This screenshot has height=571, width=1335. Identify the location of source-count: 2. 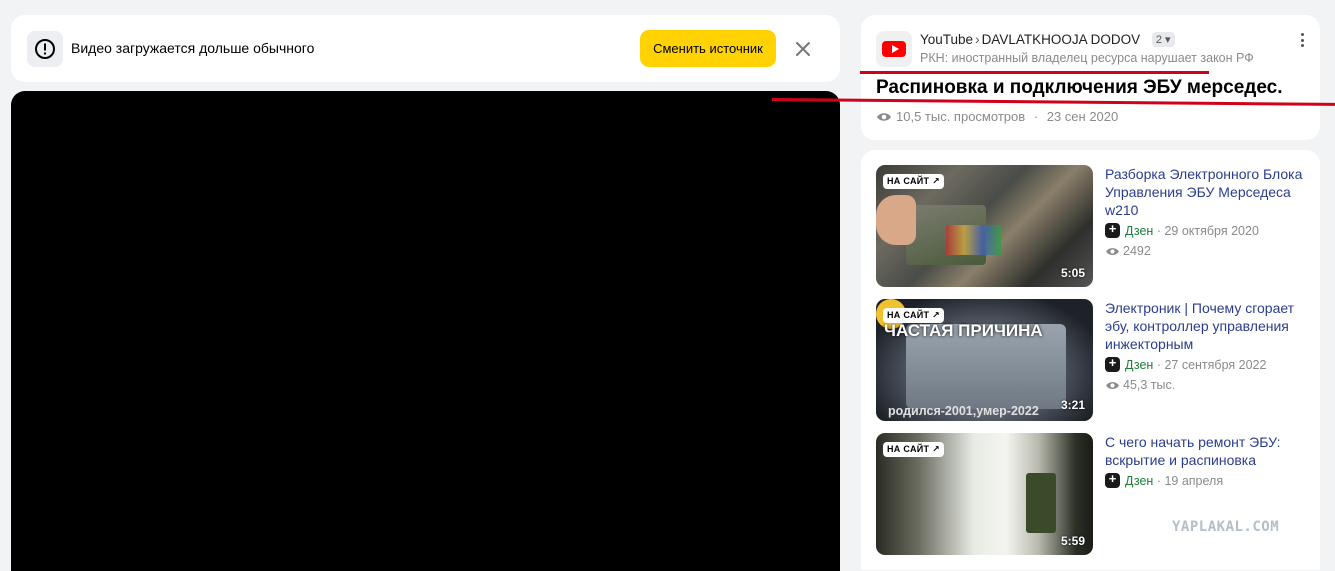
(1158, 40).